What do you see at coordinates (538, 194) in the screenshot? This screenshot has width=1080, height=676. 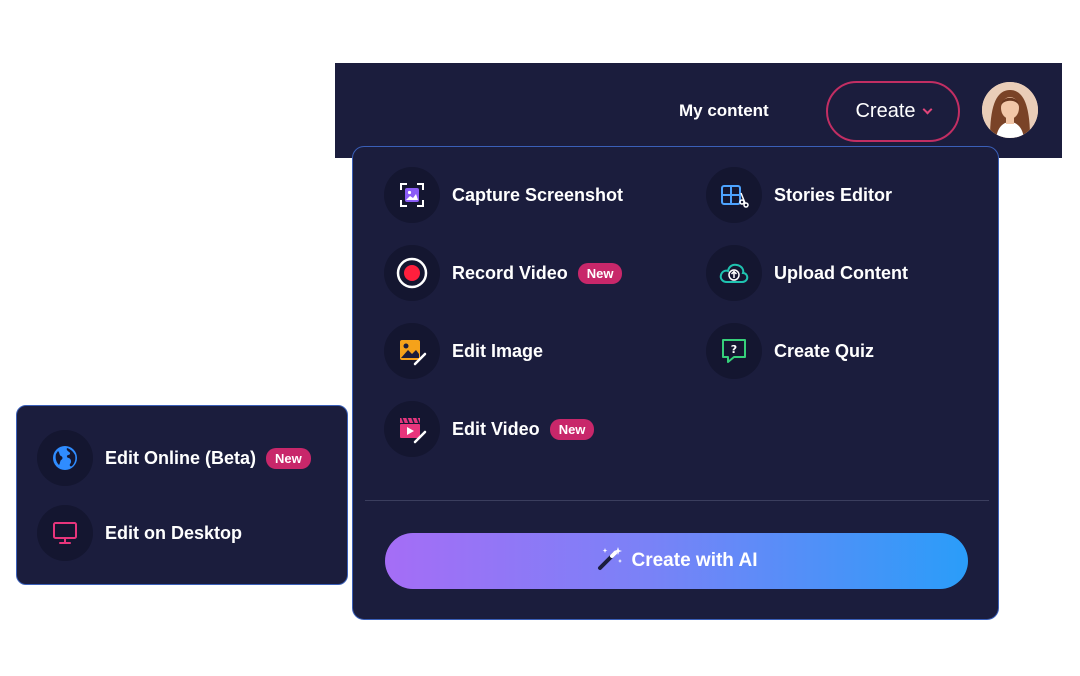 I see `menu-item-label: Capture Screenshot` at bounding box center [538, 194].